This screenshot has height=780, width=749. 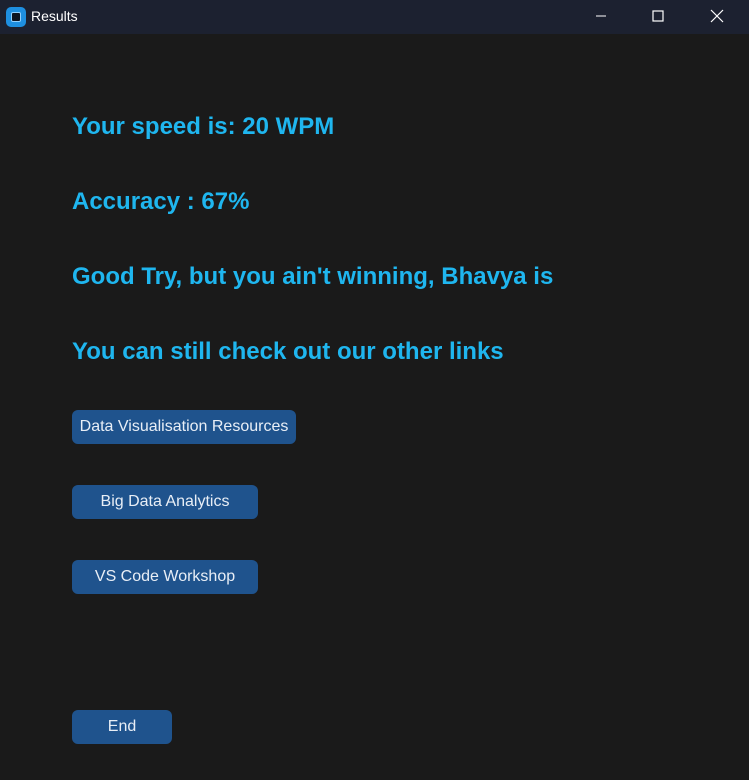 I want to click on end-button: End, so click(x=122, y=727).